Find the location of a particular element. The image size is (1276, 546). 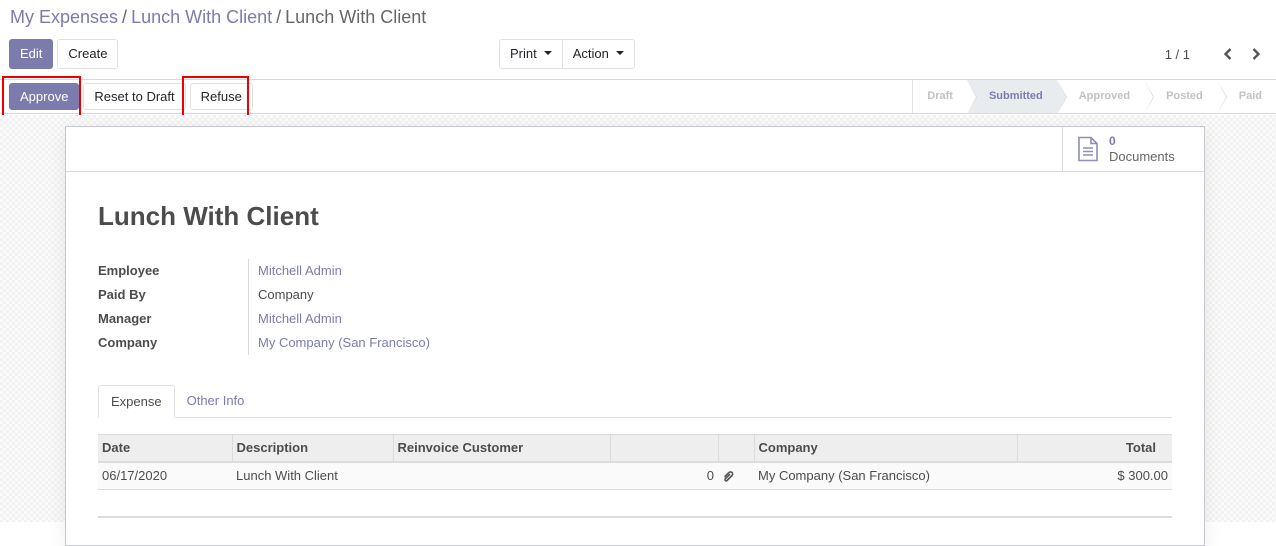

pager-previous-button is located at coordinates (1228, 54).